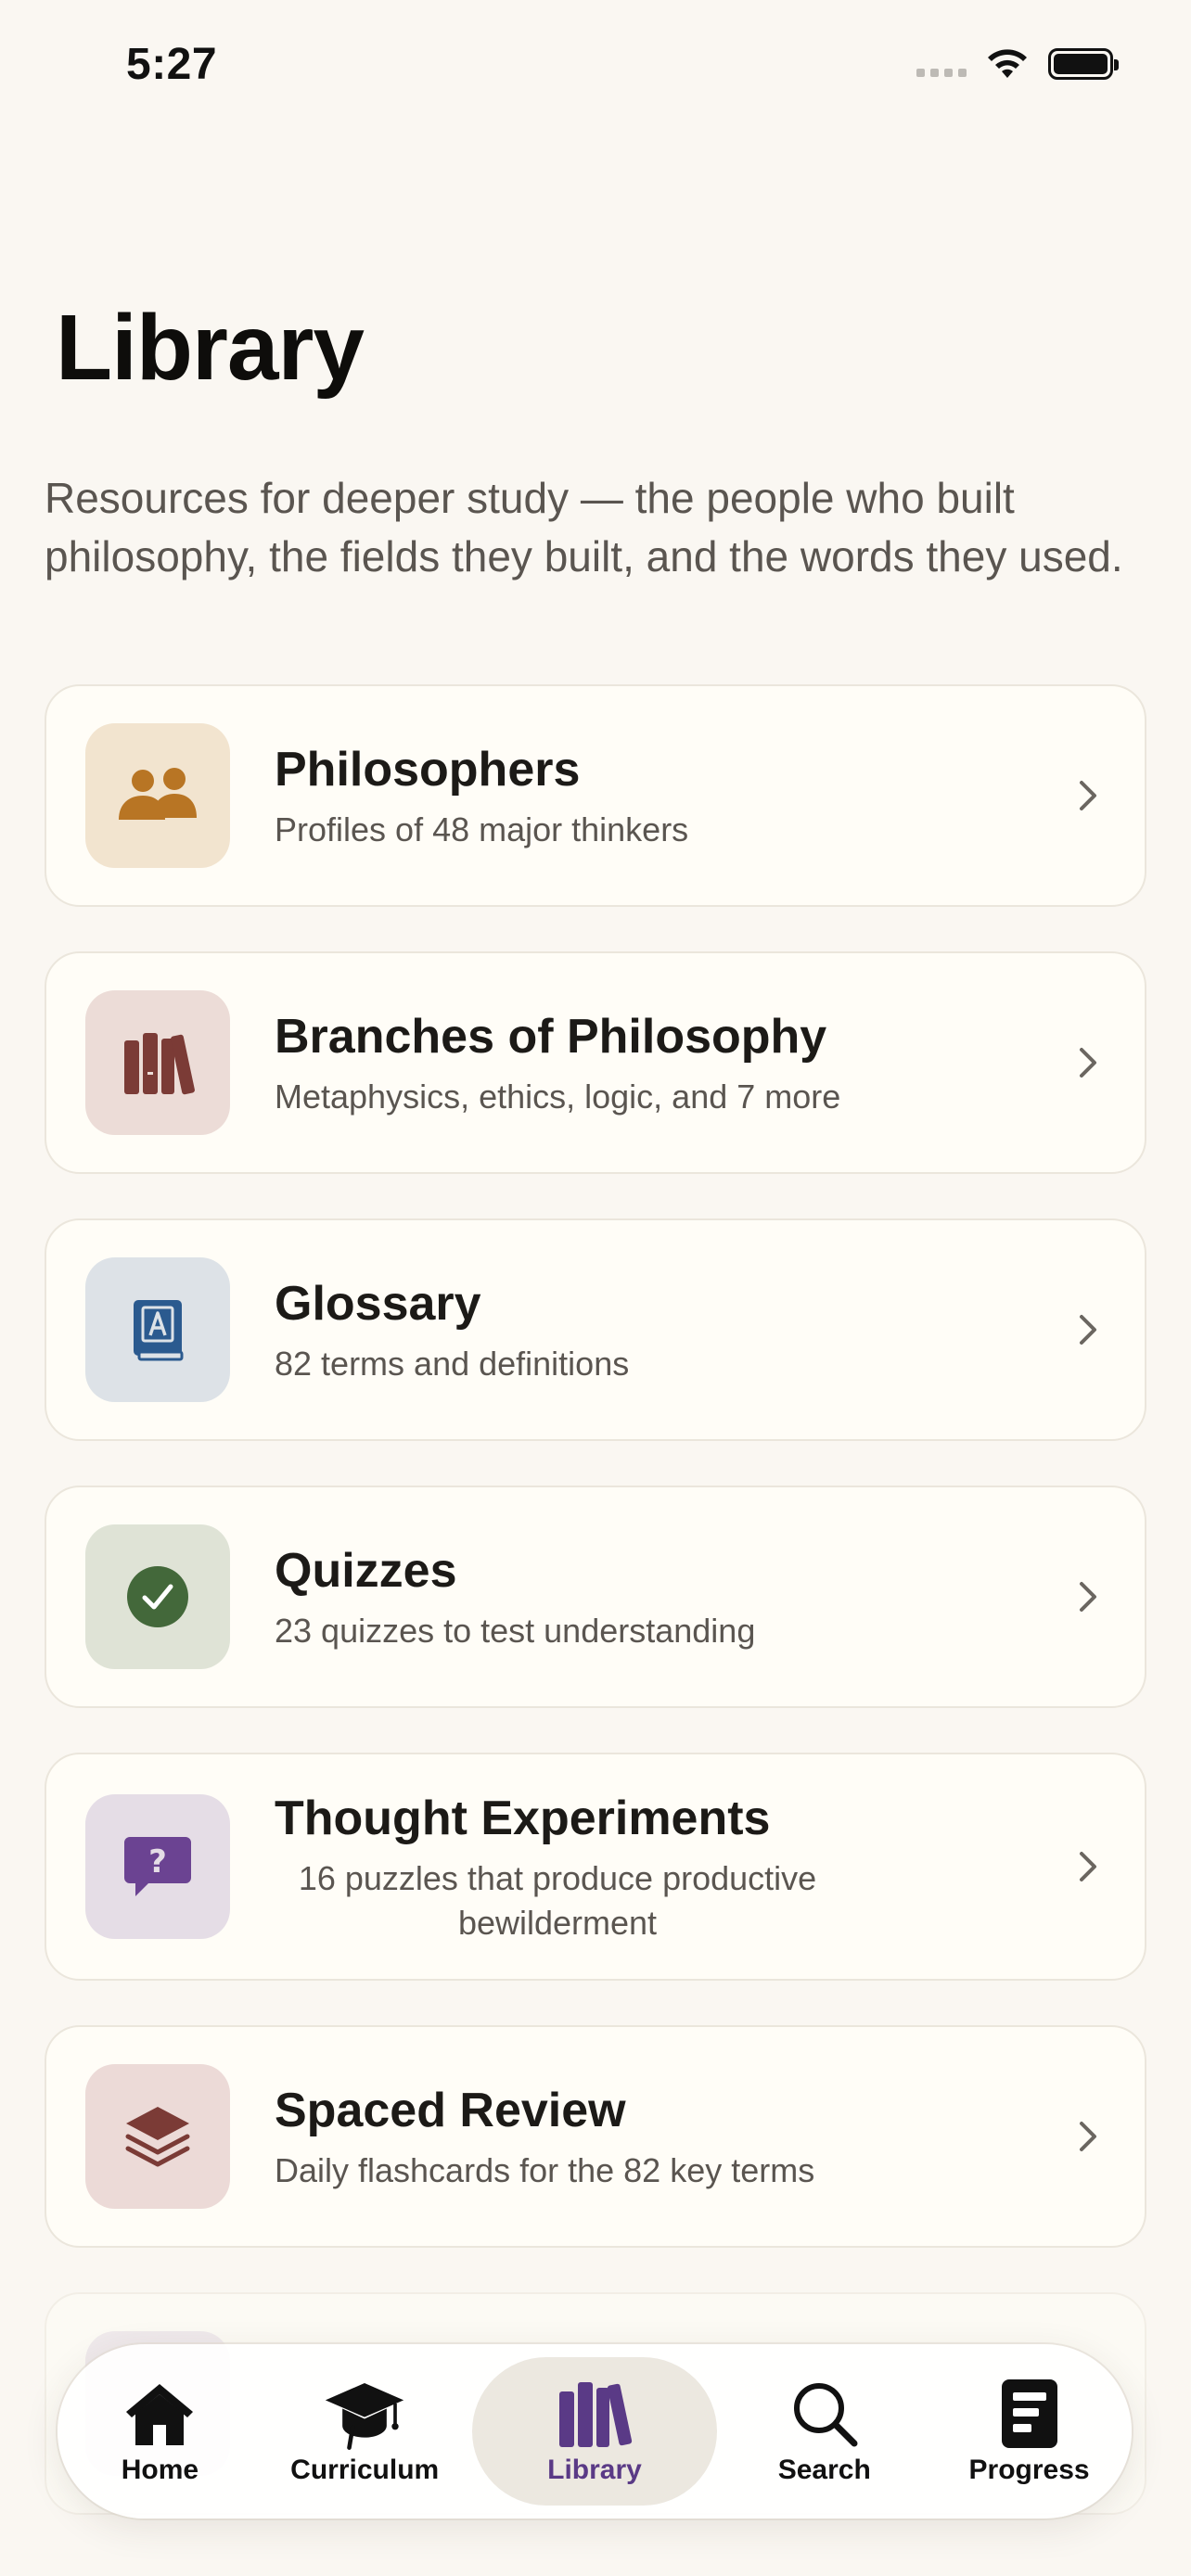  What do you see at coordinates (595, 69) in the screenshot?
I see `status-bar: 5:27` at bounding box center [595, 69].